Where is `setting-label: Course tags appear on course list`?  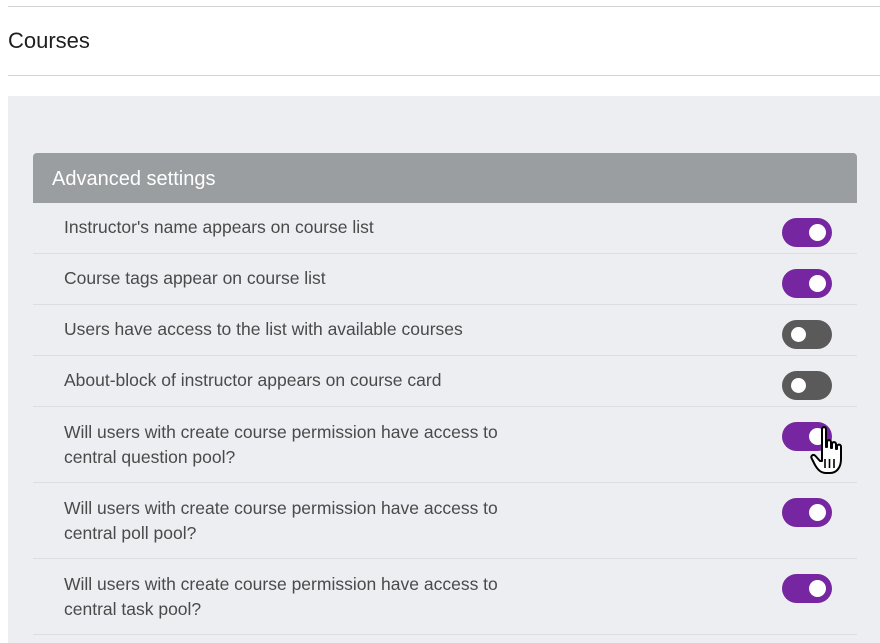 setting-label: Course tags appear on course list is located at coordinates (195, 278).